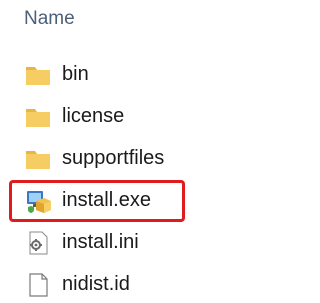 This screenshot has width=320, height=303. What do you see at coordinates (156, 243) in the screenshot?
I see `file-row-install-ini: install.ini` at bounding box center [156, 243].